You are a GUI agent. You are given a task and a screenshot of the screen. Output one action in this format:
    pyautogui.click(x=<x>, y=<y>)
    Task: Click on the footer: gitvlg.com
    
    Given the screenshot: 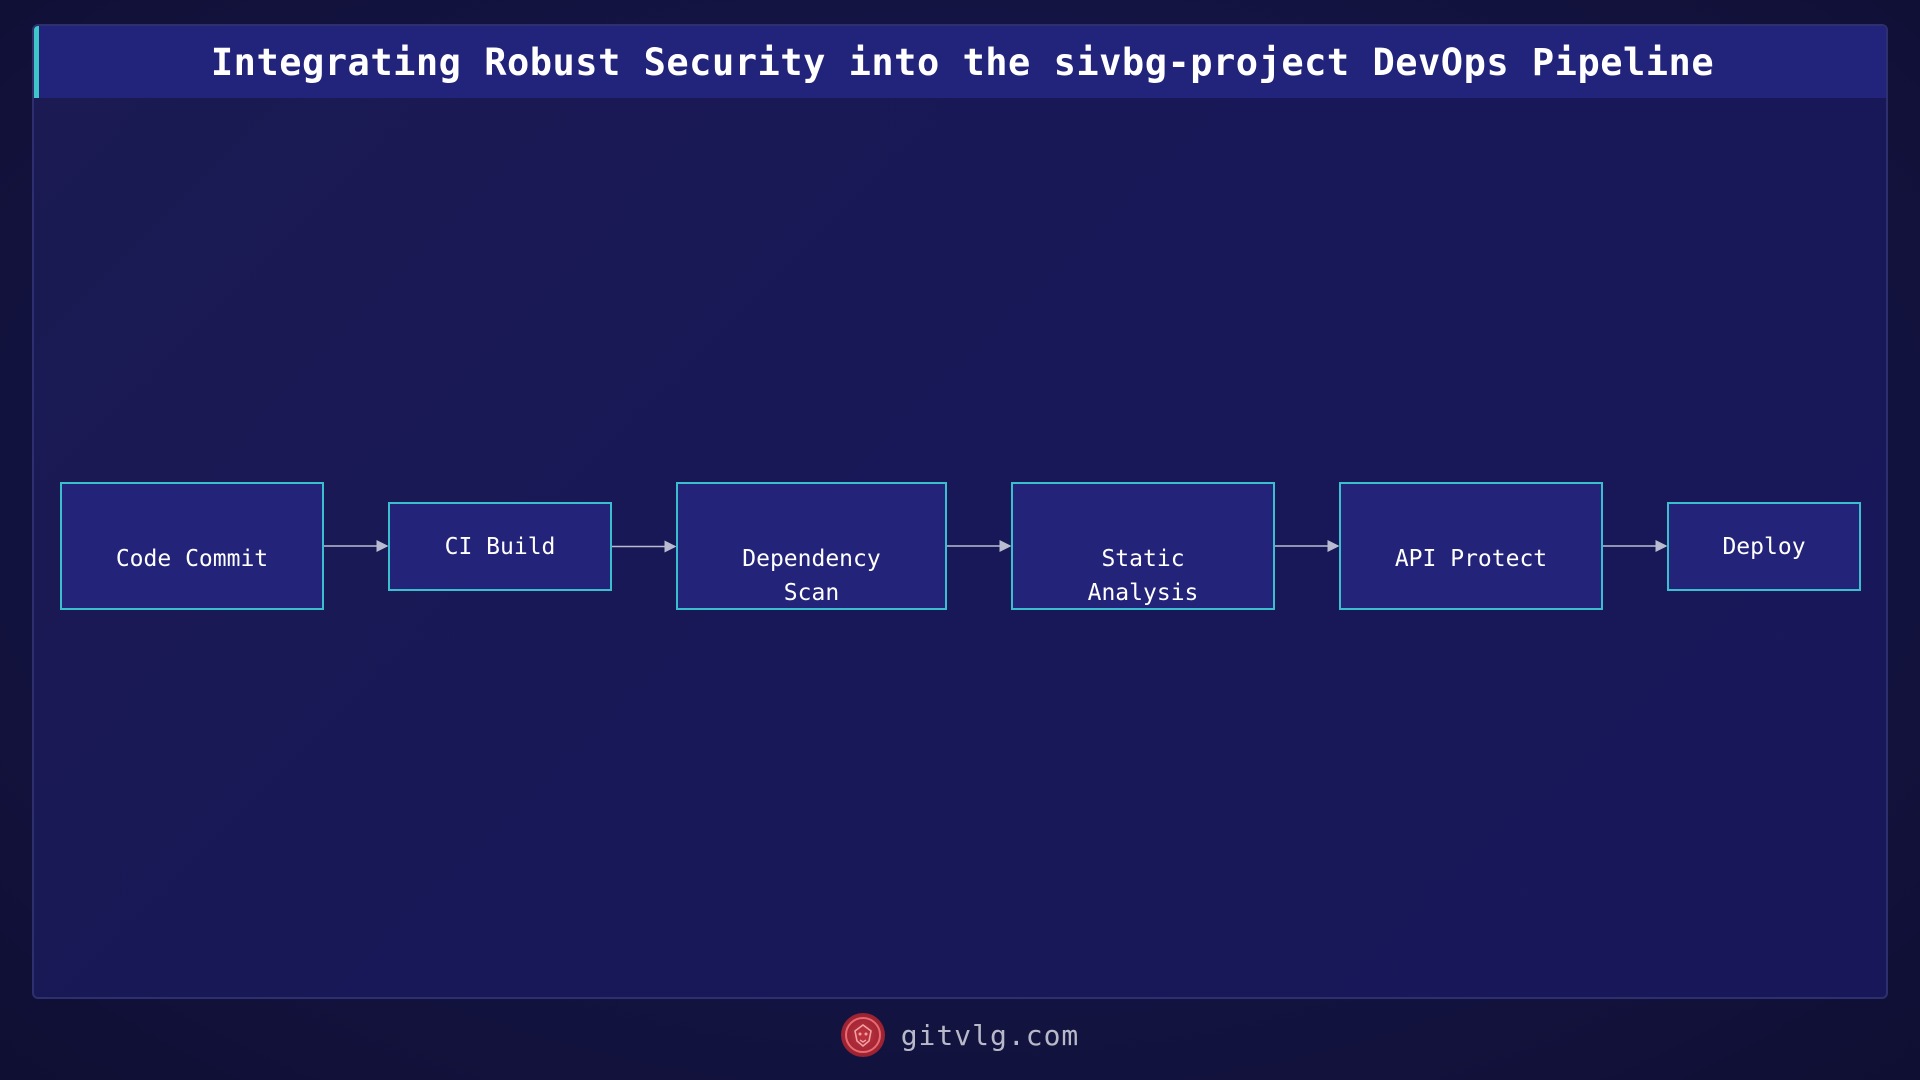 What is the action you would take?
    pyautogui.click(x=960, y=1035)
    